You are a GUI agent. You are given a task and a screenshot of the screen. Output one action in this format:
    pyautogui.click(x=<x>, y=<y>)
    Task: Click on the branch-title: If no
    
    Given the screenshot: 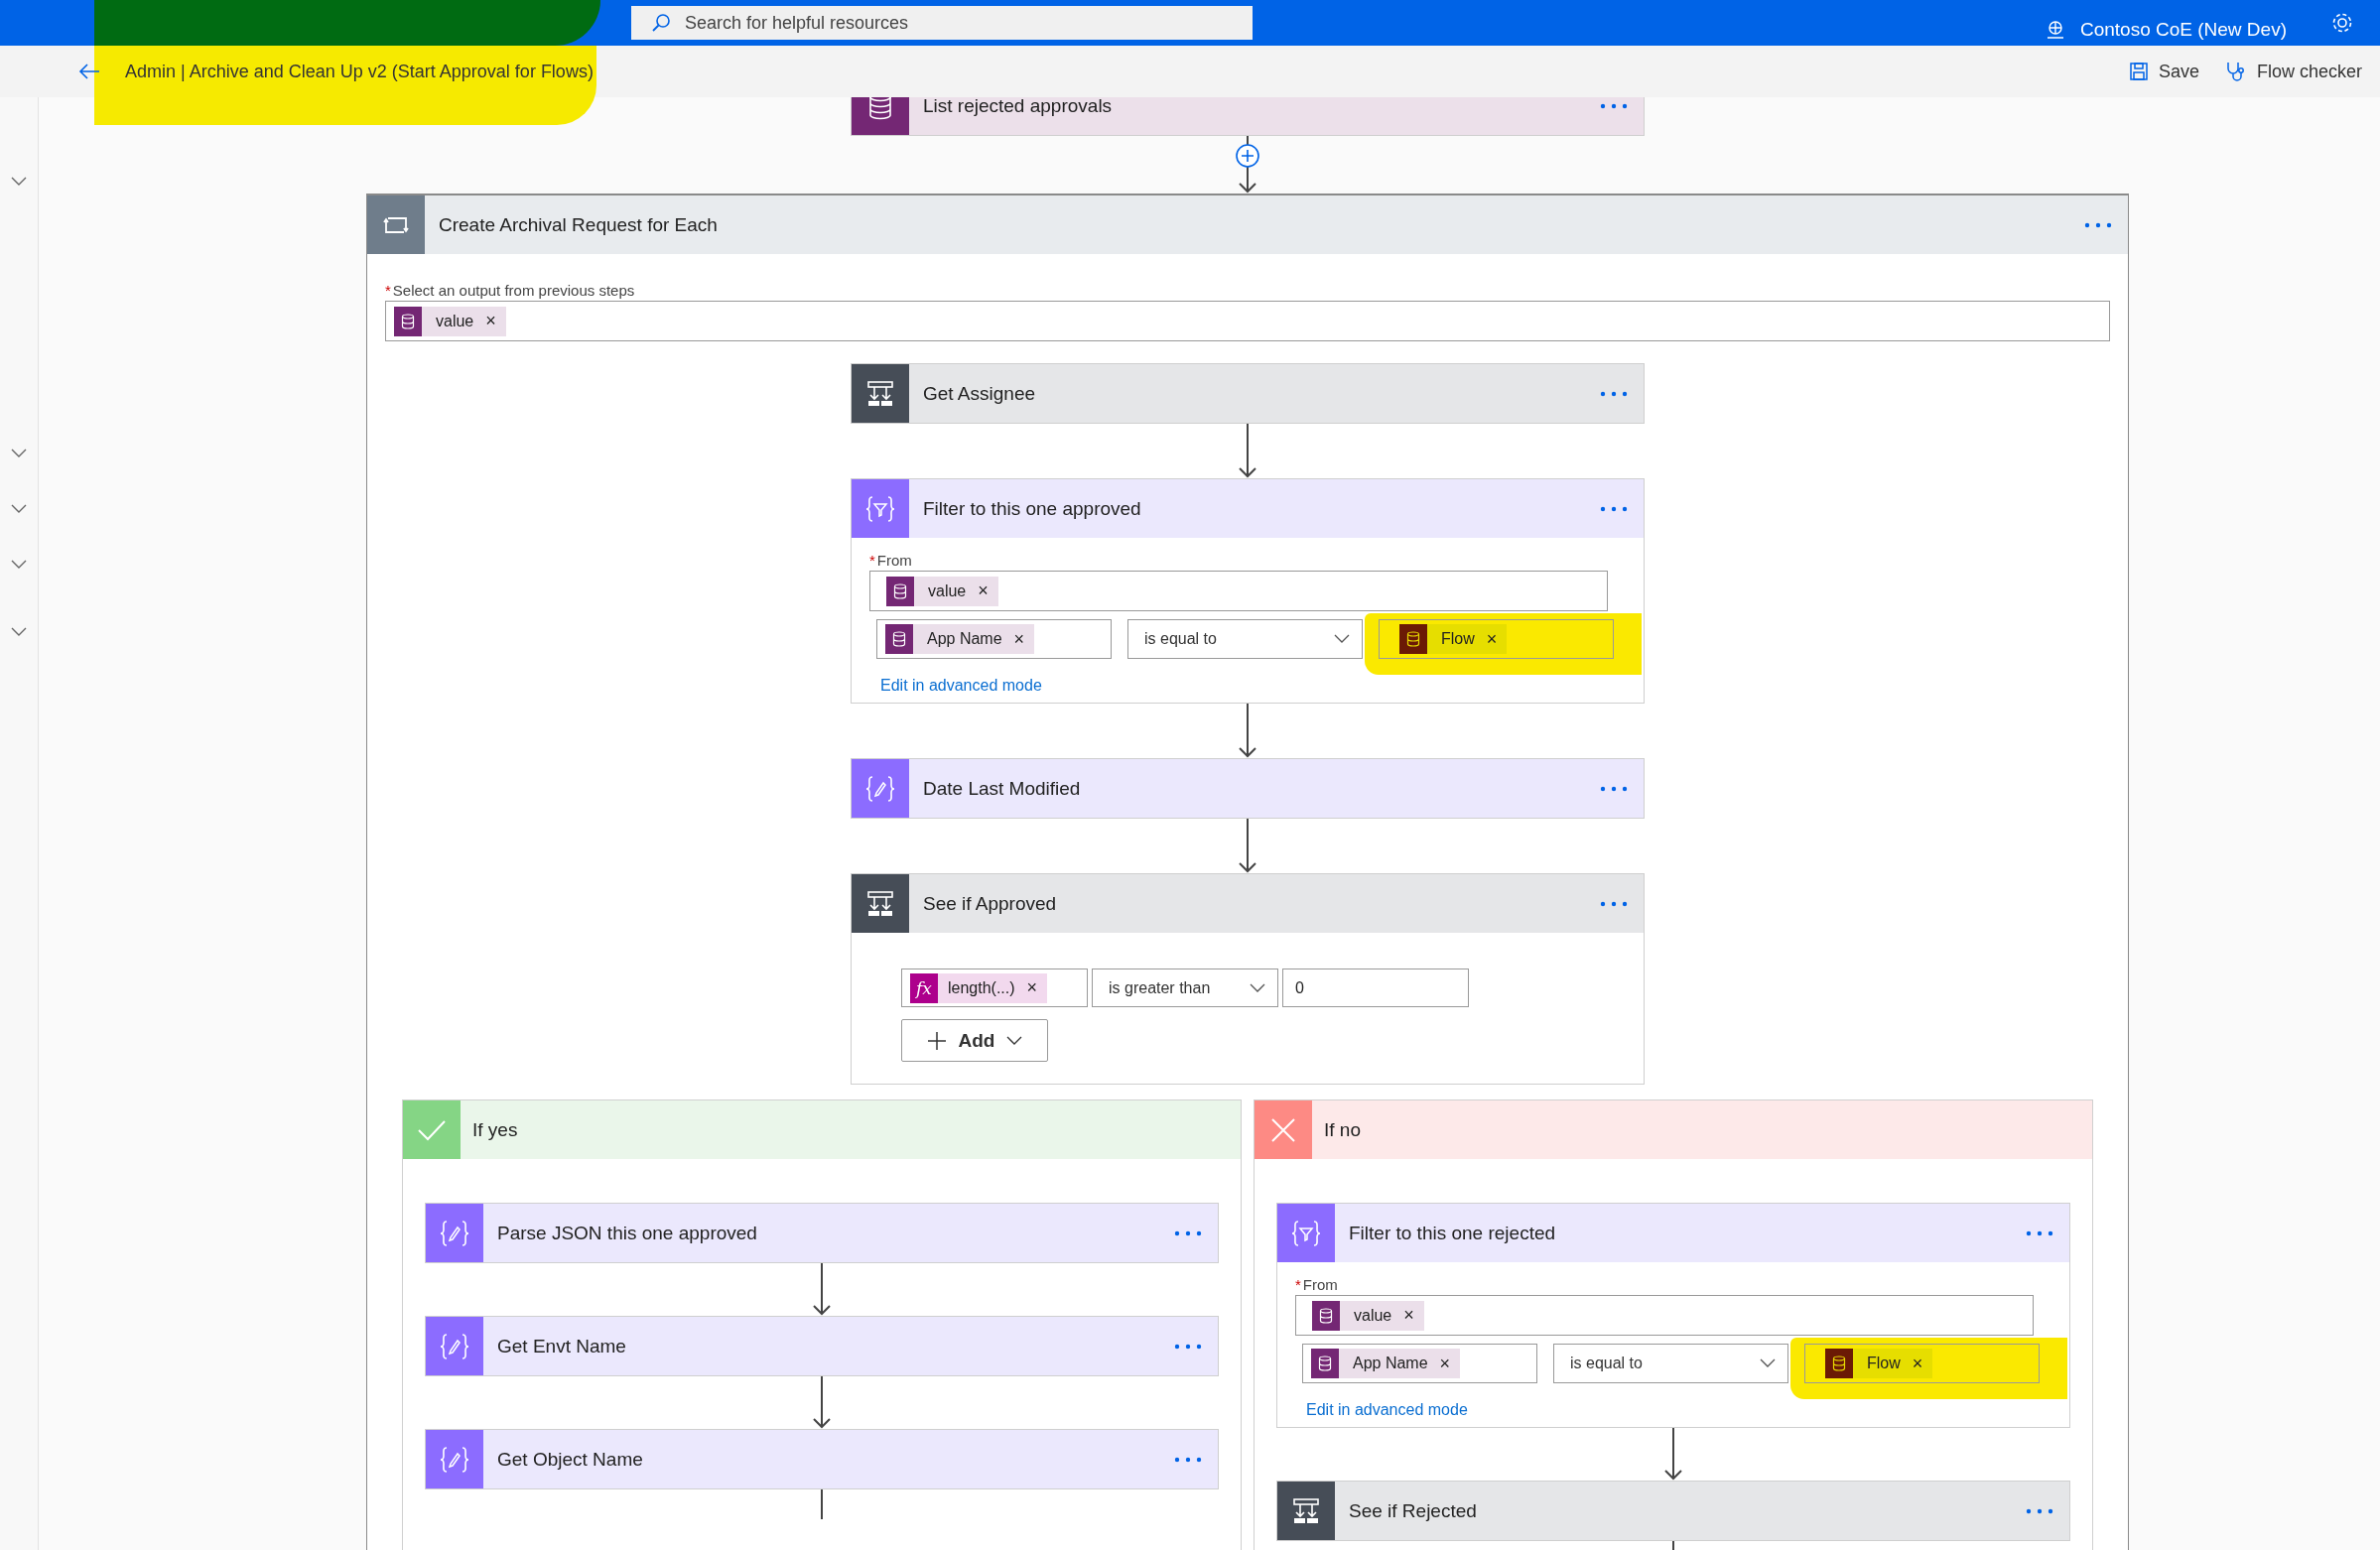 What is the action you would take?
    pyautogui.click(x=1342, y=1129)
    